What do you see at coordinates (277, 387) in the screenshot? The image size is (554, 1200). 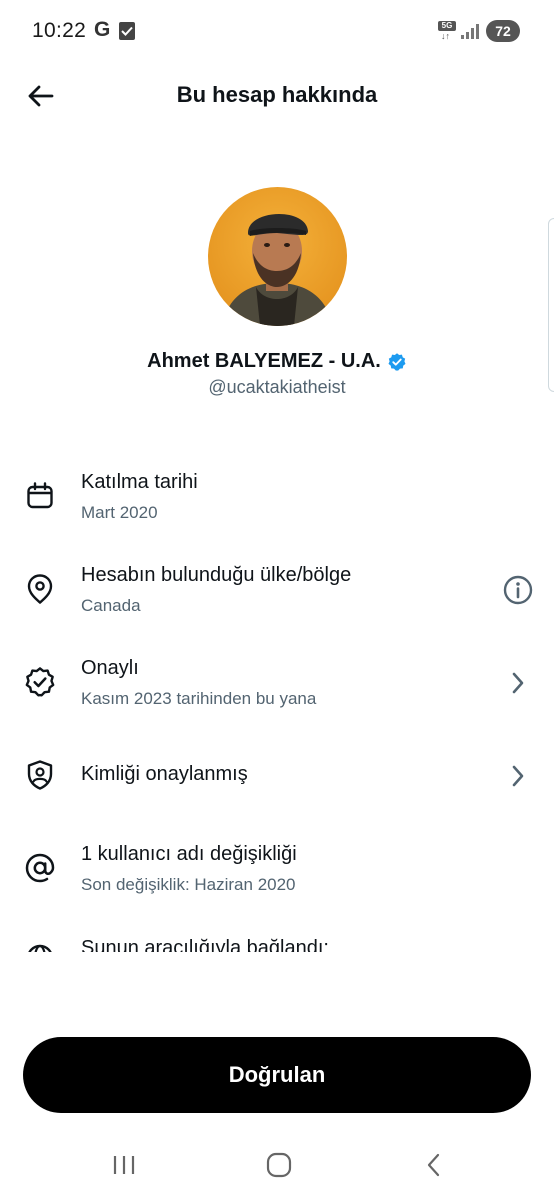 I see `profile-handle: @ucaktakiatheist` at bounding box center [277, 387].